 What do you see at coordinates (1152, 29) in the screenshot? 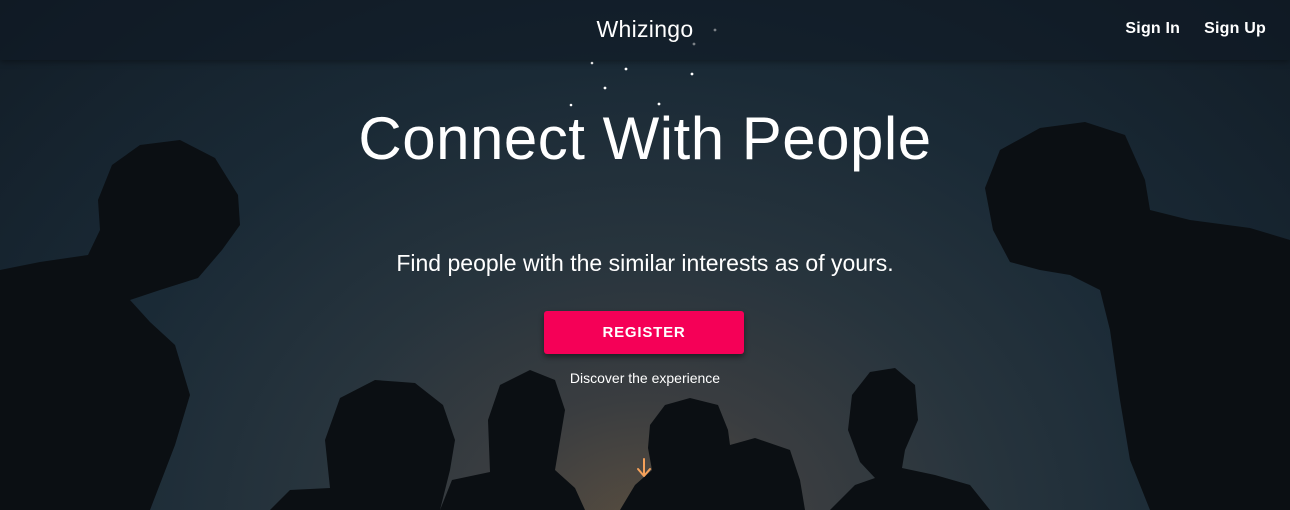
I see `sign-in-link: Sign In` at bounding box center [1152, 29].